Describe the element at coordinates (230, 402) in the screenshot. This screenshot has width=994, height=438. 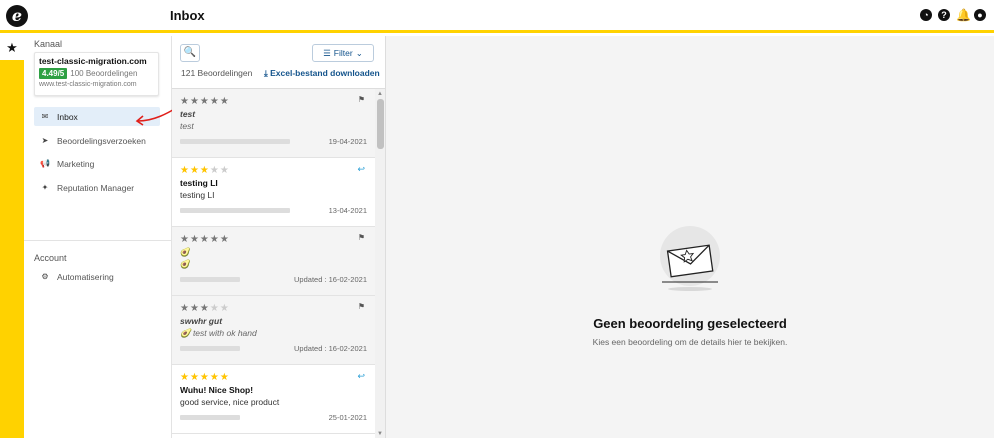
I see `review-body: good service, nice product` at that location.